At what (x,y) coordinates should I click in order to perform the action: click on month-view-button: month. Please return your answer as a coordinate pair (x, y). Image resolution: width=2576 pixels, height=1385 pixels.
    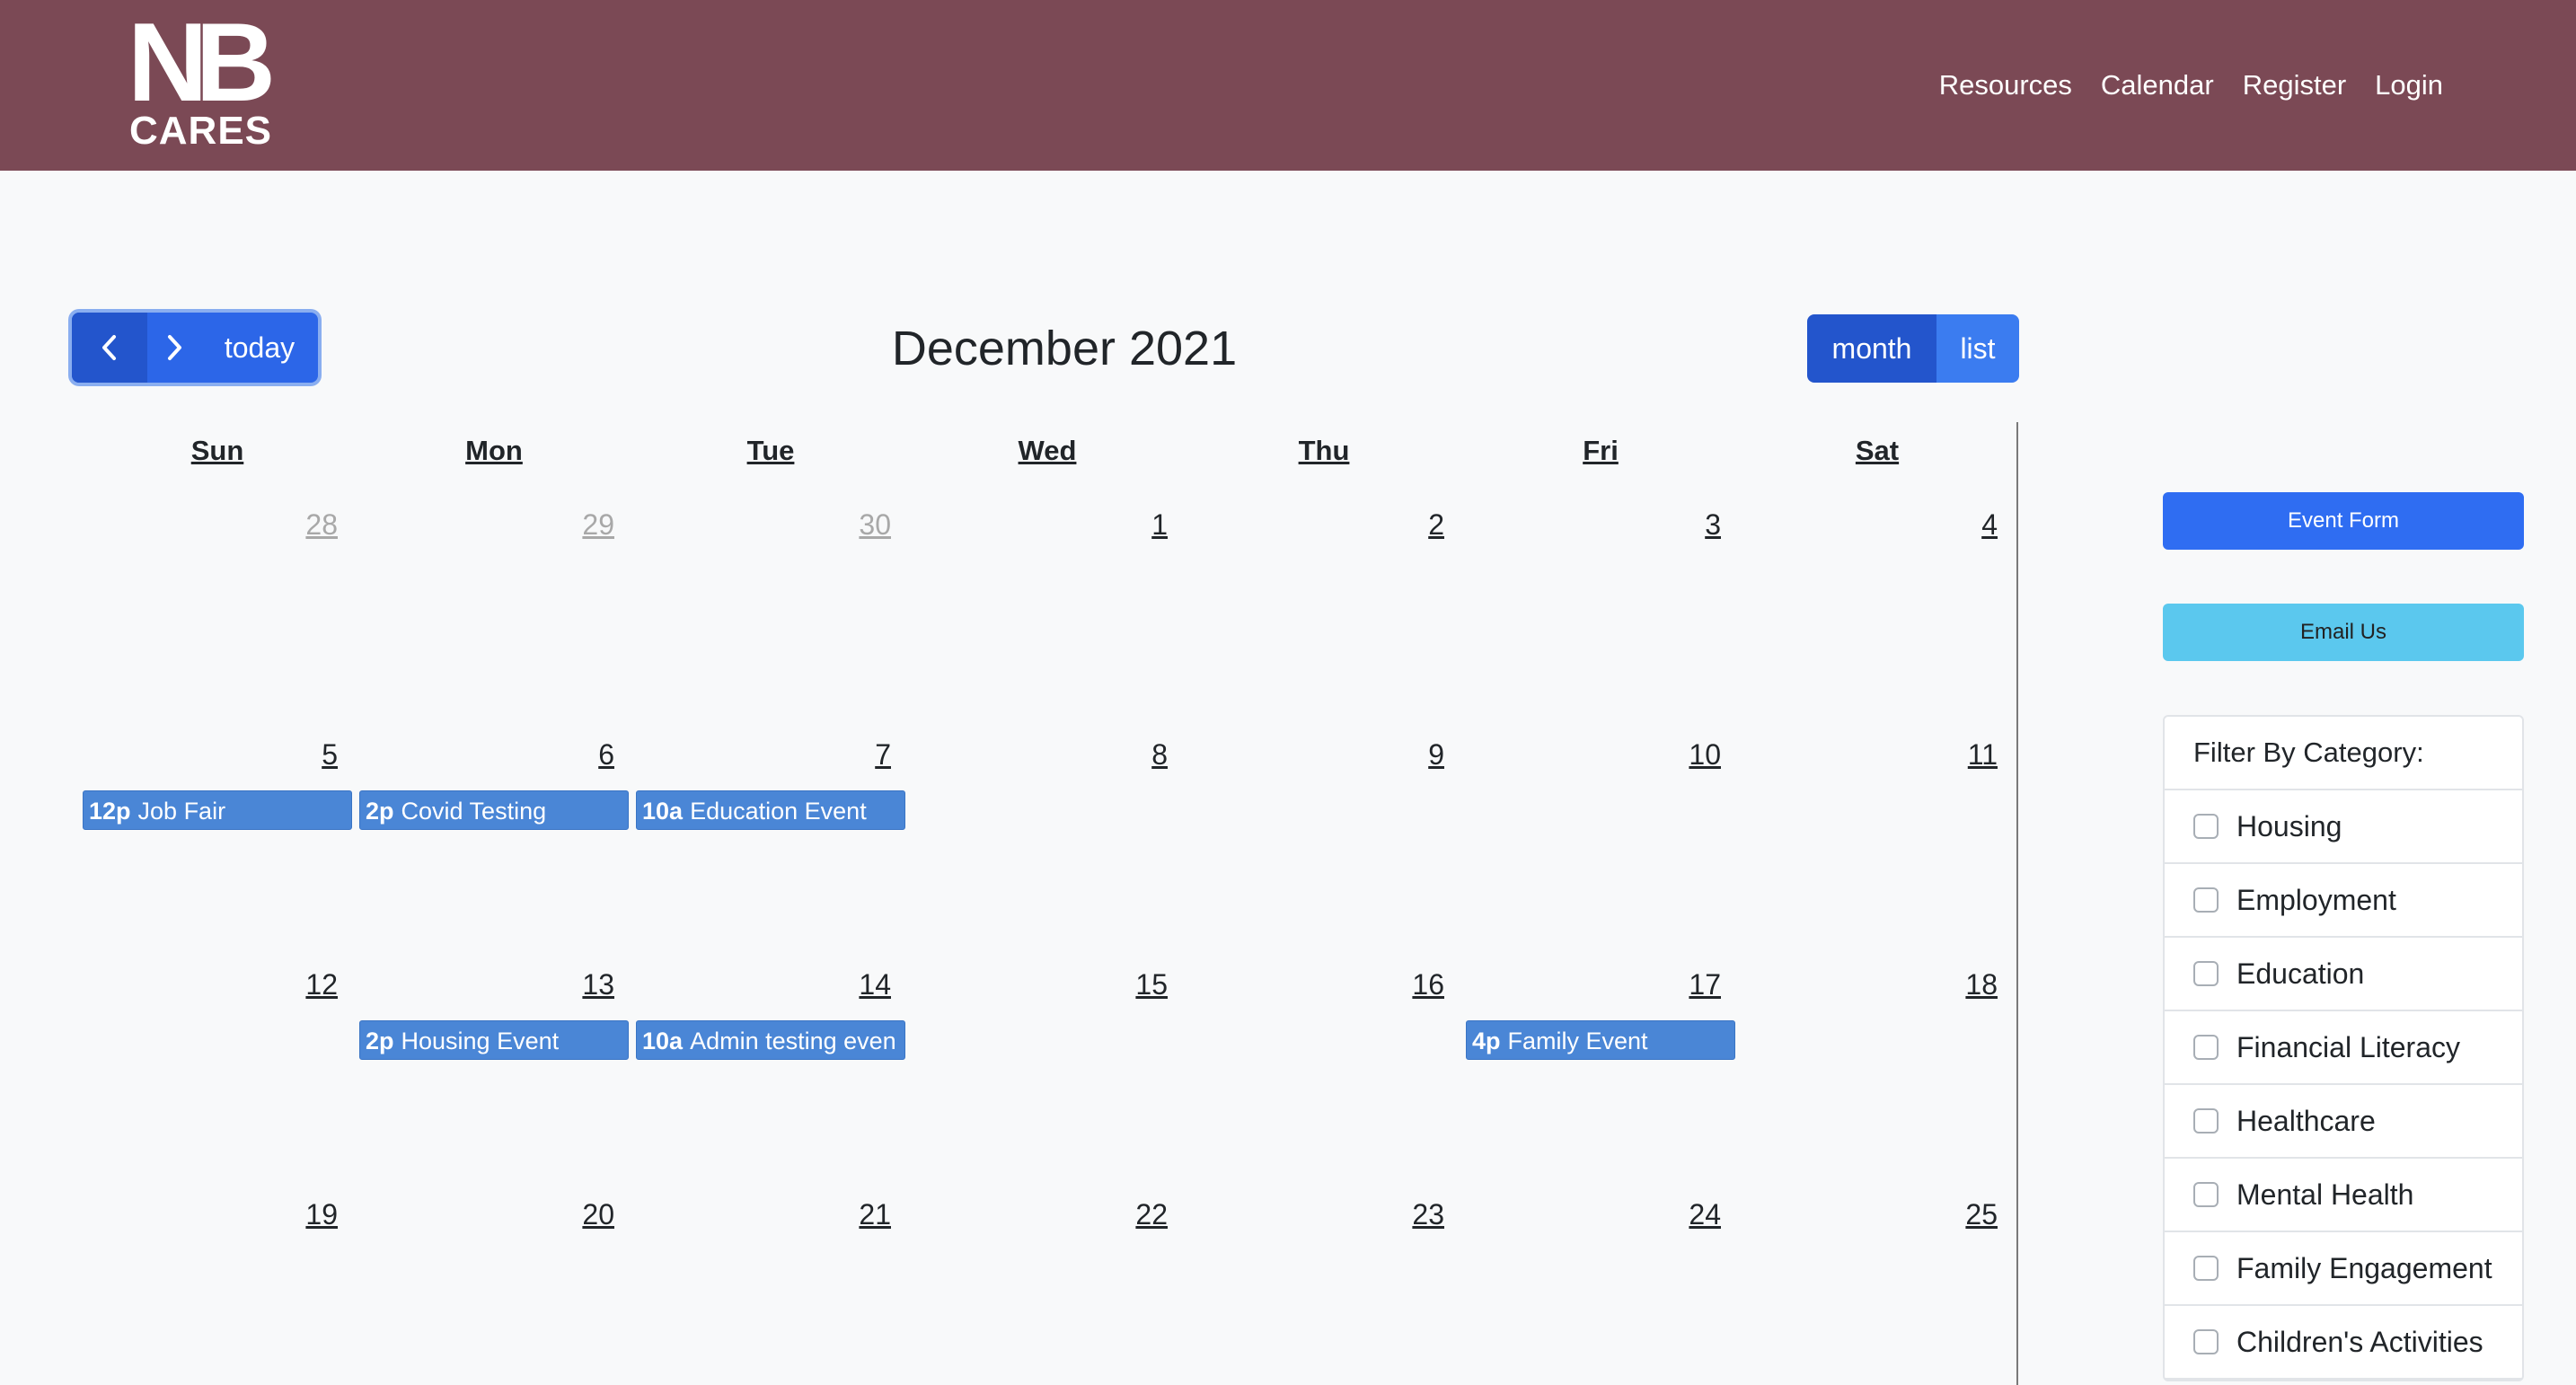
    Looking at the image, I should click on (1871, 348).